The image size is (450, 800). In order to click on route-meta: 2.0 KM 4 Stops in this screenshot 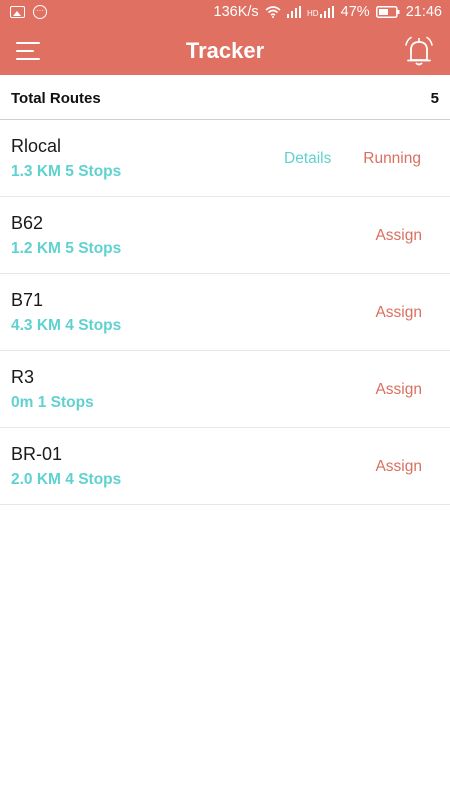, I will do `click(66, 479)`.